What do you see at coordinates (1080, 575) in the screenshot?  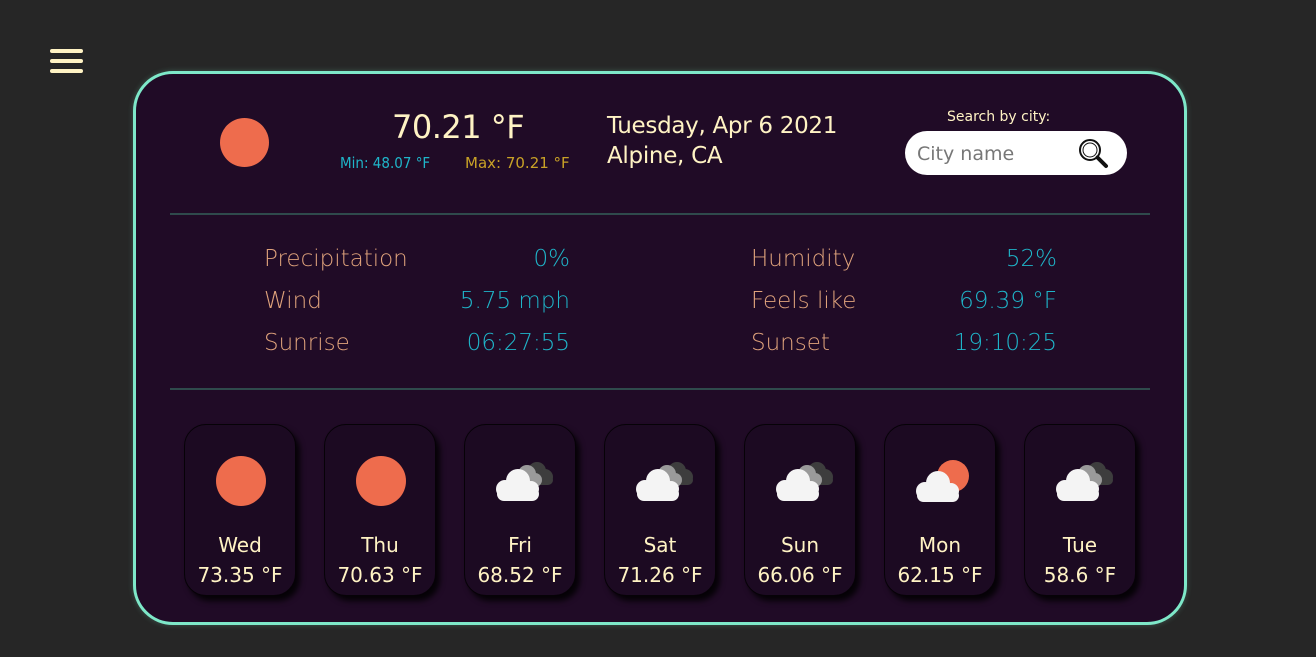 I see `forecast-temp: 58.6 °F` at bounding box center [1080, 575].